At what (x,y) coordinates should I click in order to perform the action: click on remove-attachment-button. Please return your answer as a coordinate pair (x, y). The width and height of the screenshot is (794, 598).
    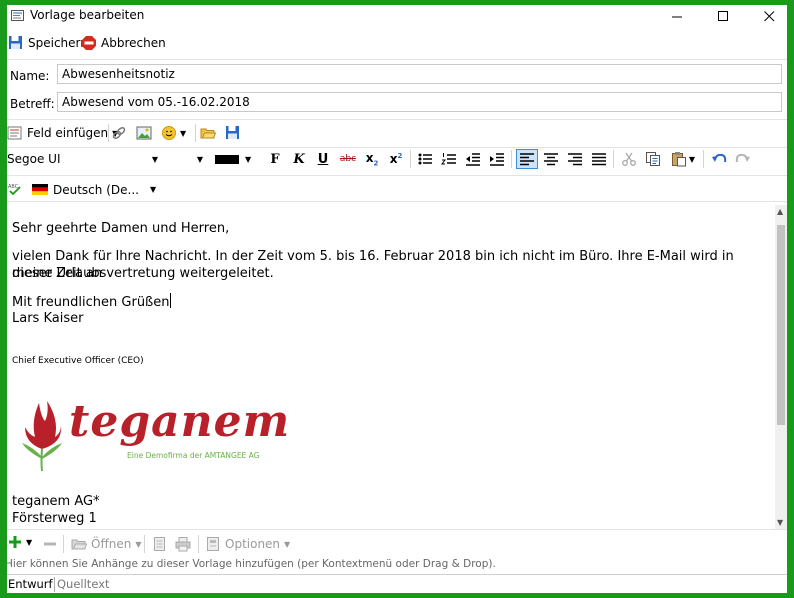
    Looking at the image, I should click on (50, 544).